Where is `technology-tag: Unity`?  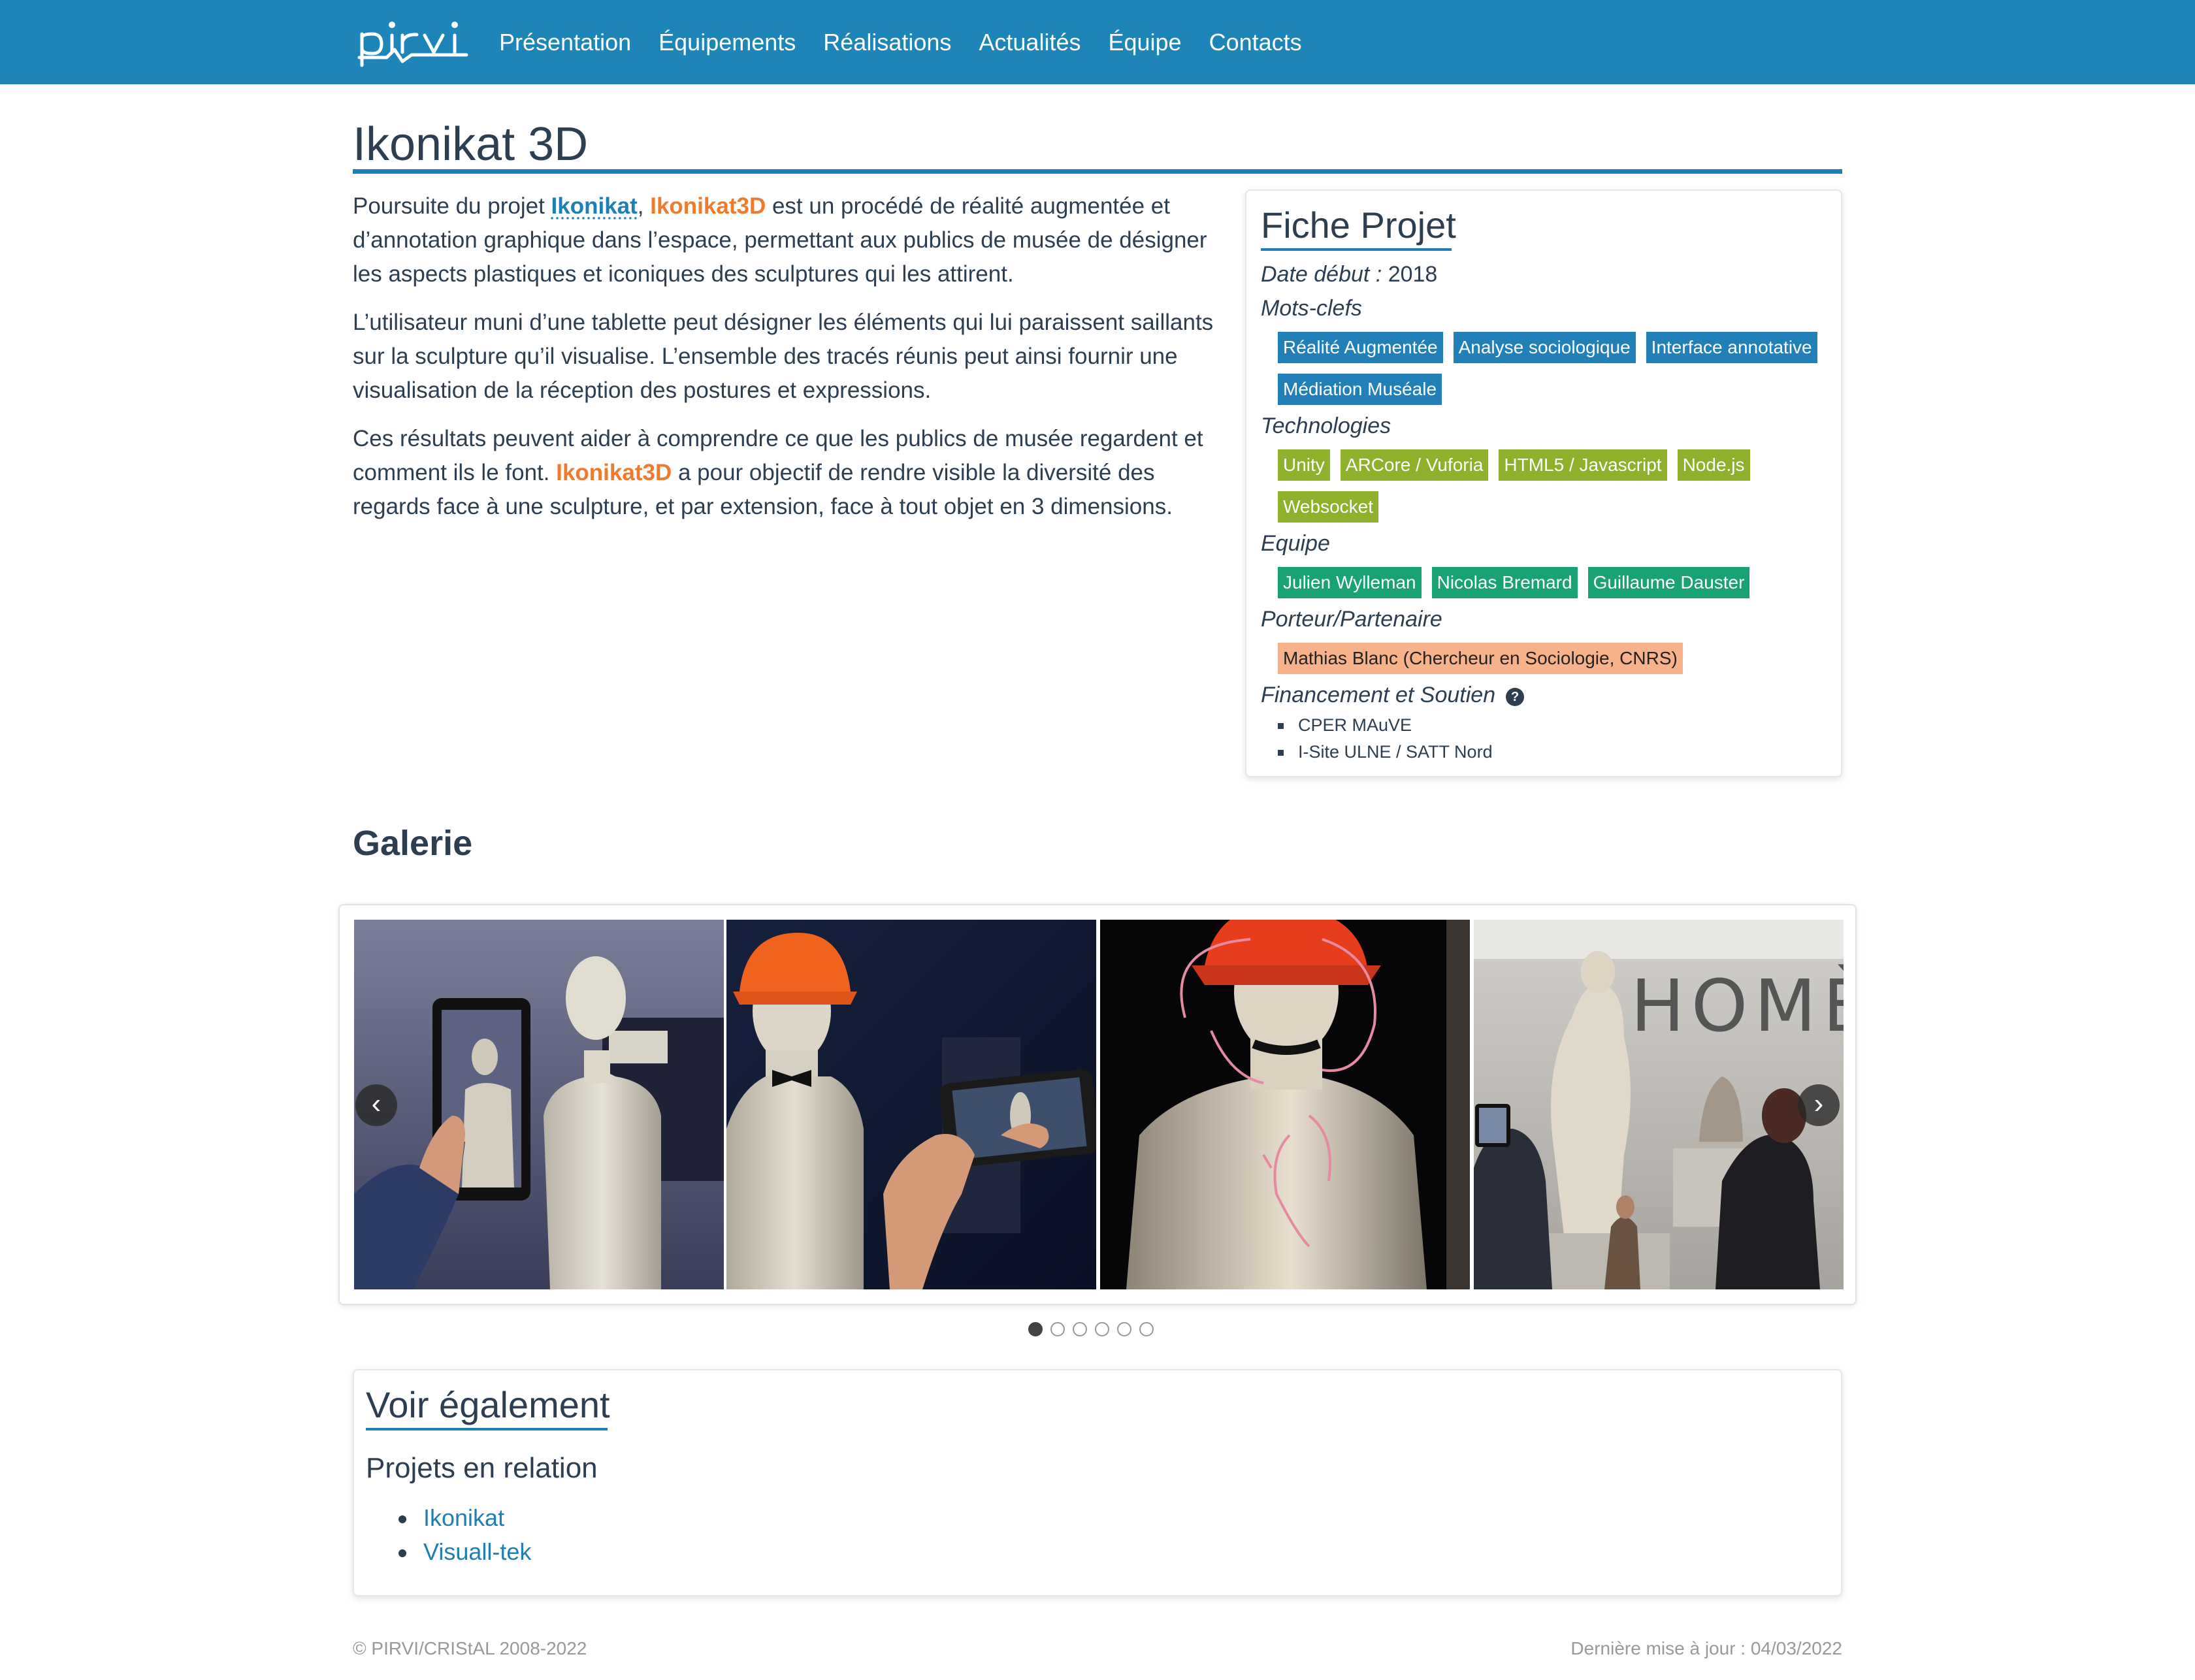 technology-tag: Unity is located at coordinates (1304, 465).